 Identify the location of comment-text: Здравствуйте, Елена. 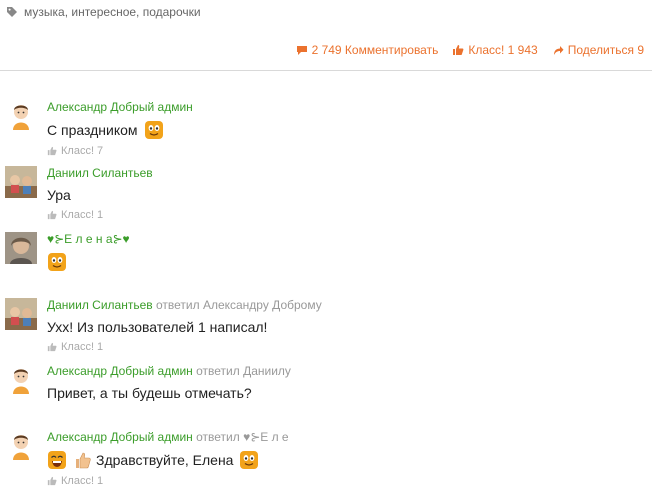
(345, 460).